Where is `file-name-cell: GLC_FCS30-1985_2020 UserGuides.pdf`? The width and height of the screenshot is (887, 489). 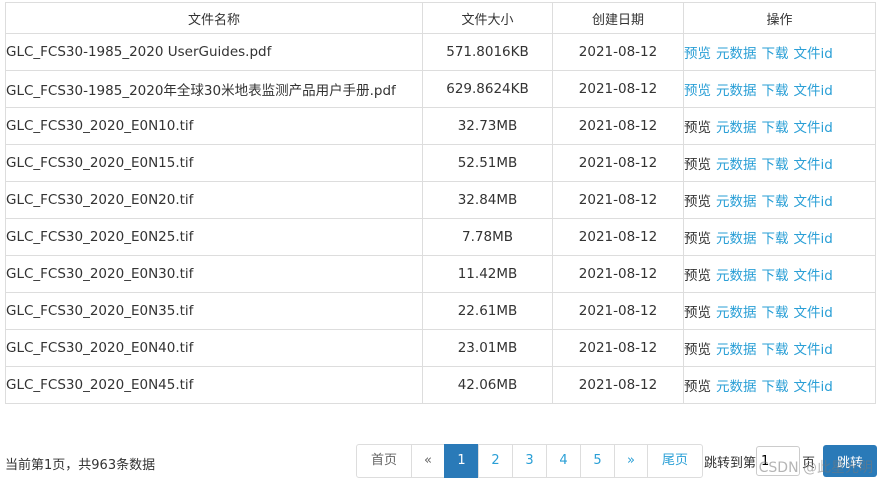 file-name-cell: GLC_FCS30-1985_2020 UserGuides.pdf is located at coordinates (214, 52).